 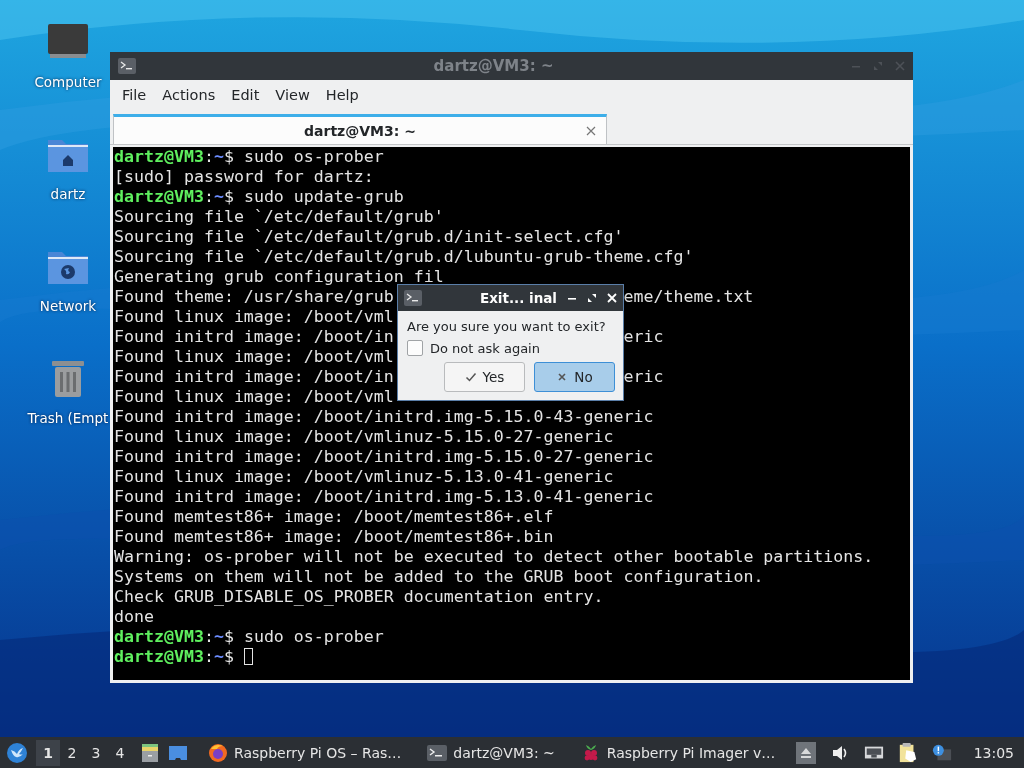 What do you see at coordinates (364, 437) in the screenshot?
I see `terminal-line: Found linux image: /boot/vmlinuz-5.15.0-27-generic` at bounding box center [364, 437].